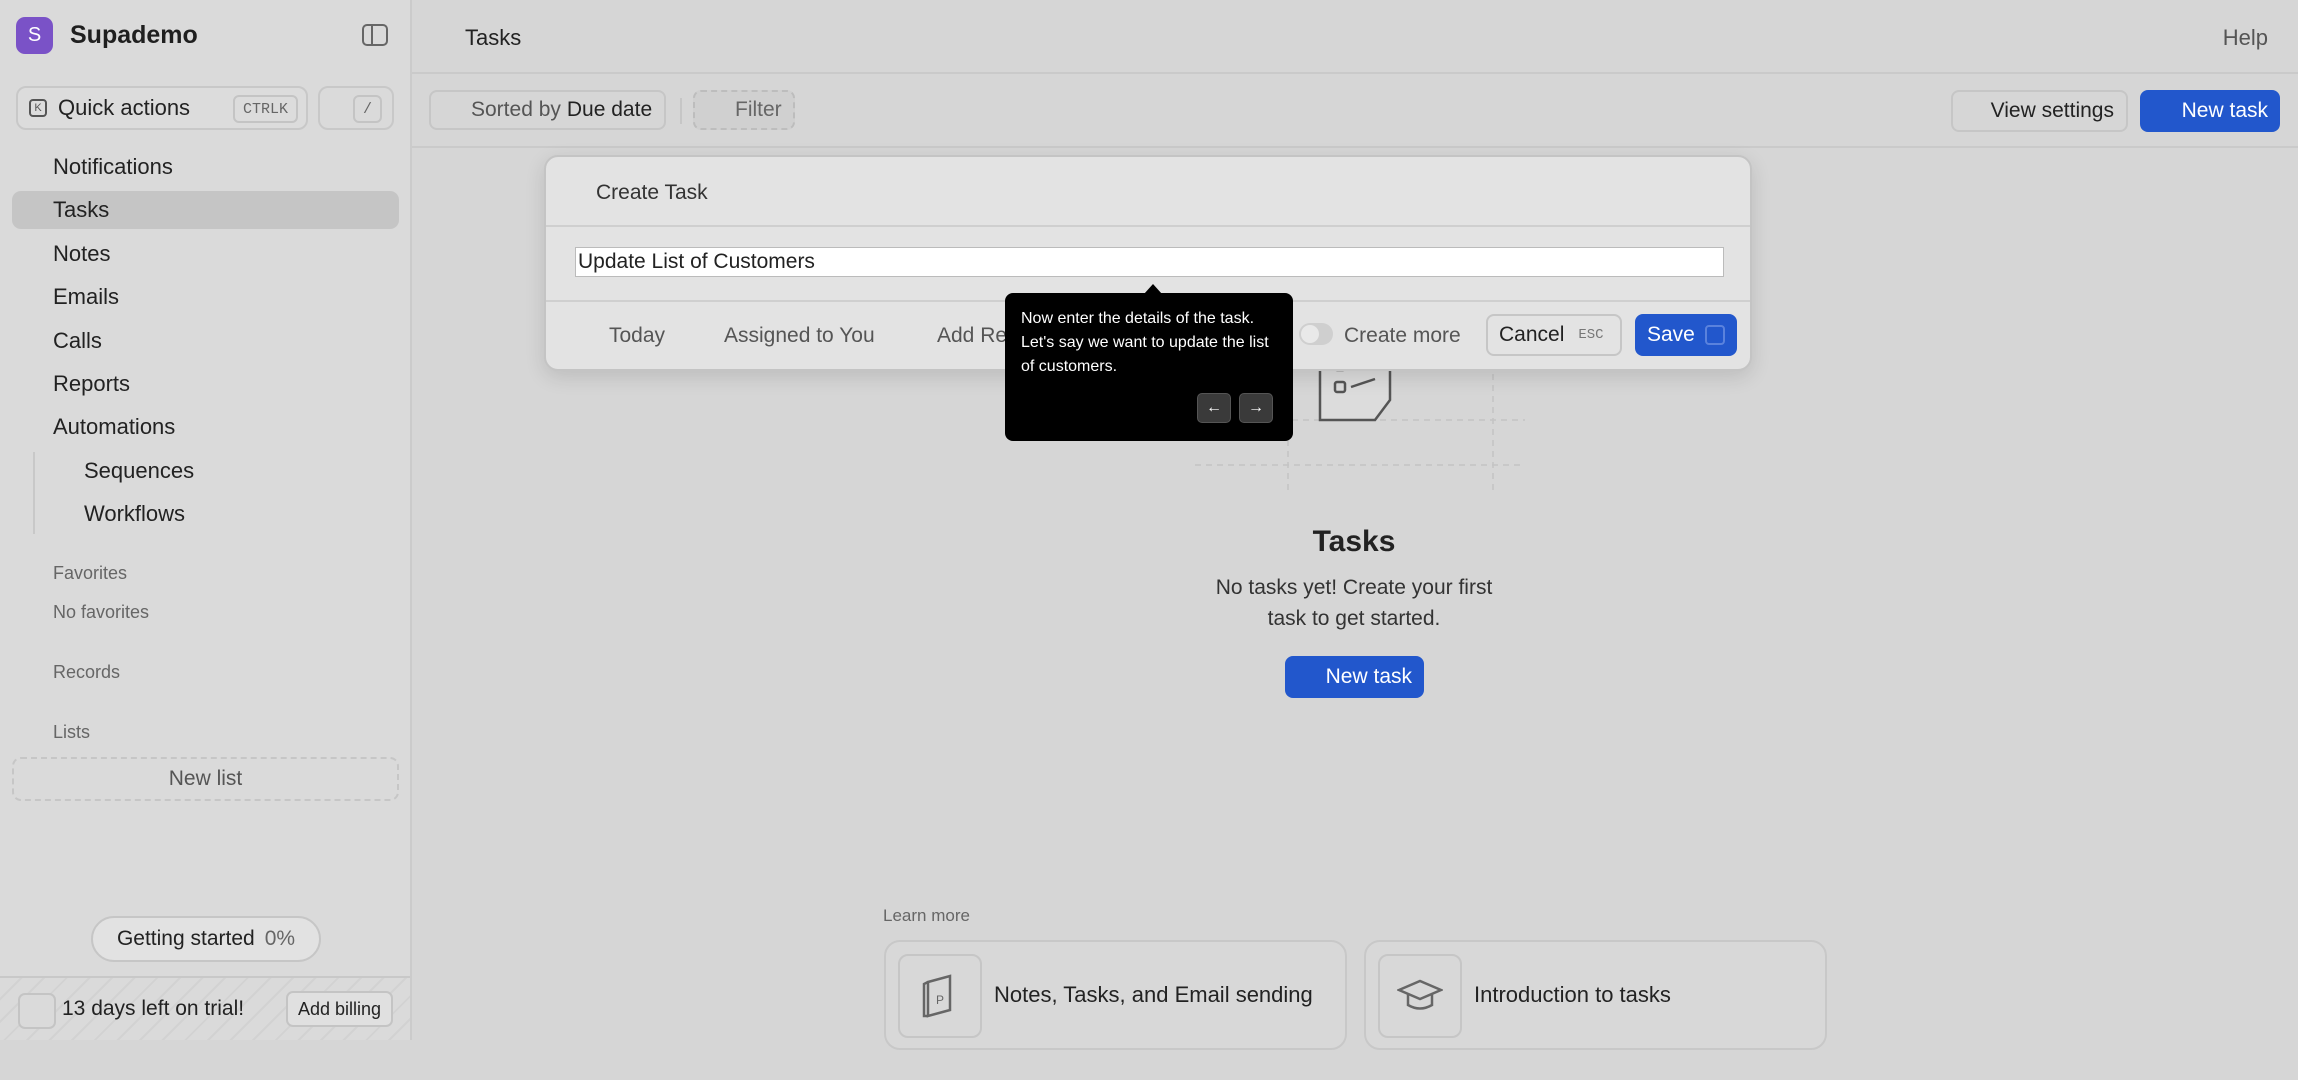  I want to click on save-button: Save, so click(1686, 335).